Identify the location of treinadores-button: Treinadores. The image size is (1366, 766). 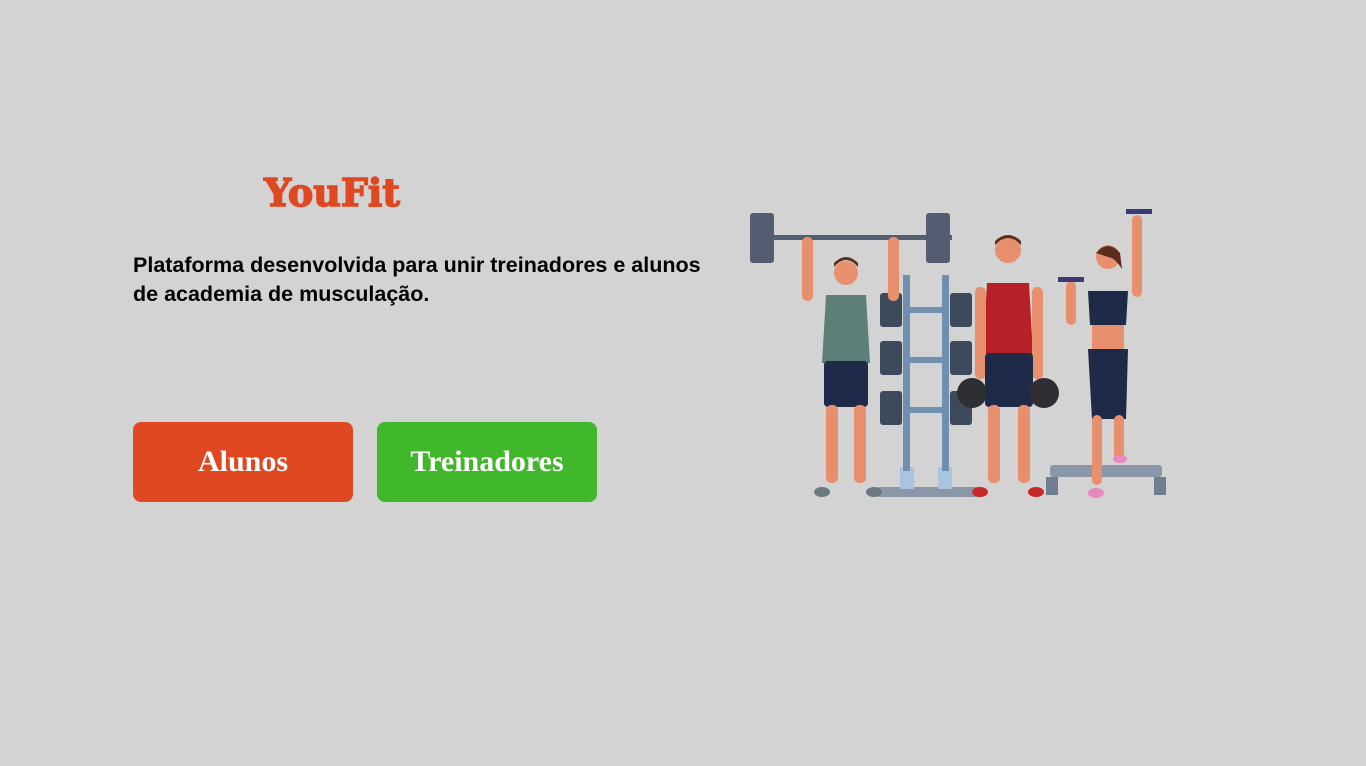
(487, 462).